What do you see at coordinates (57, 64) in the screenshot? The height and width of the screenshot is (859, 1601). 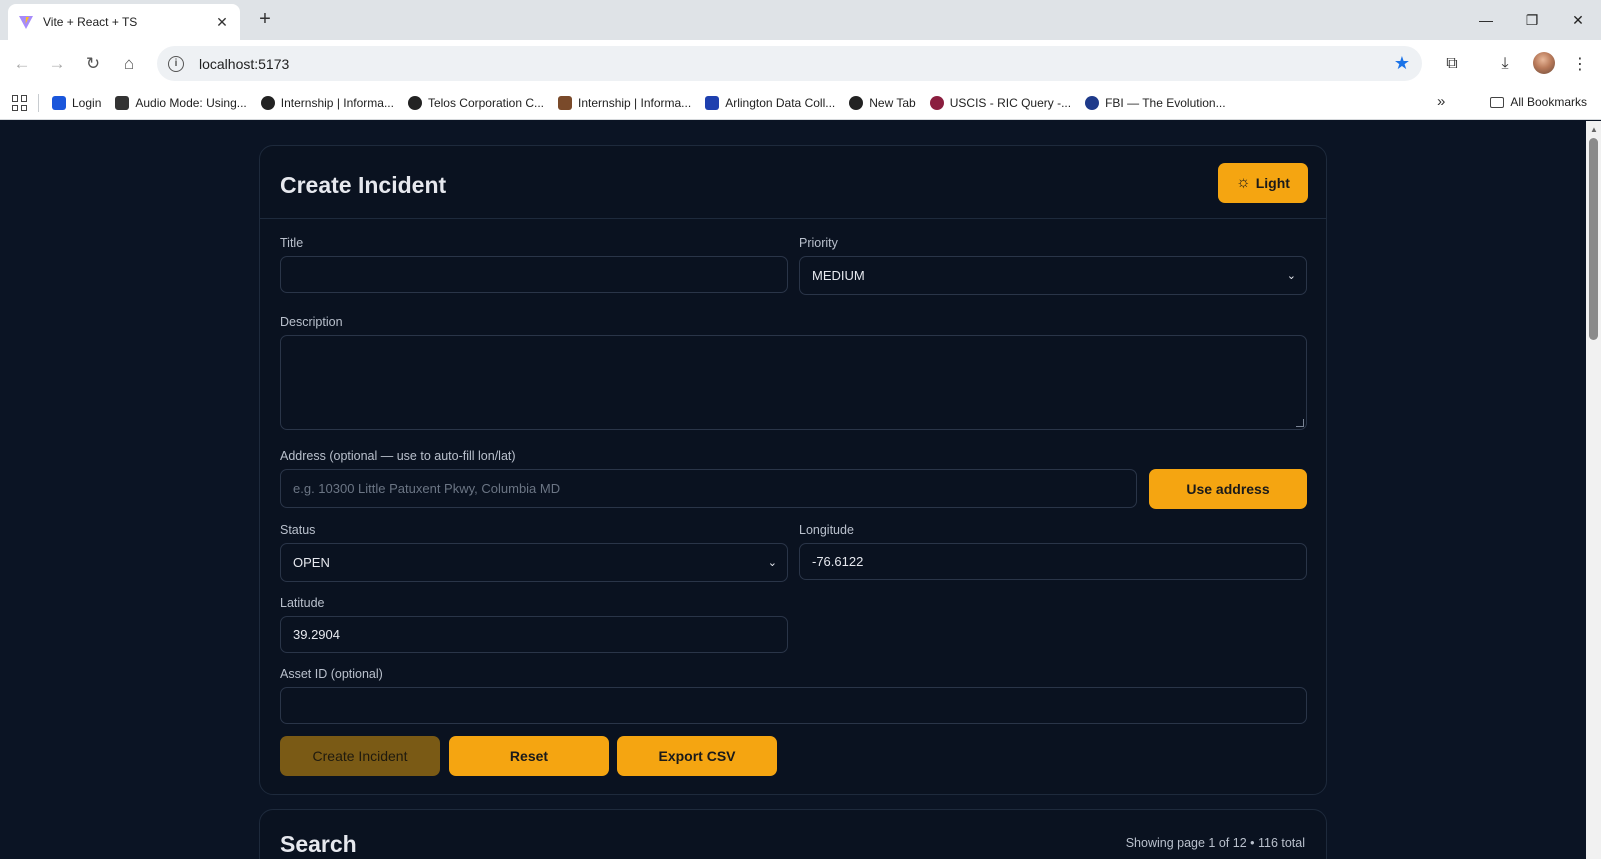 I see `forward-icon: →` at bounding box center [57, 64].